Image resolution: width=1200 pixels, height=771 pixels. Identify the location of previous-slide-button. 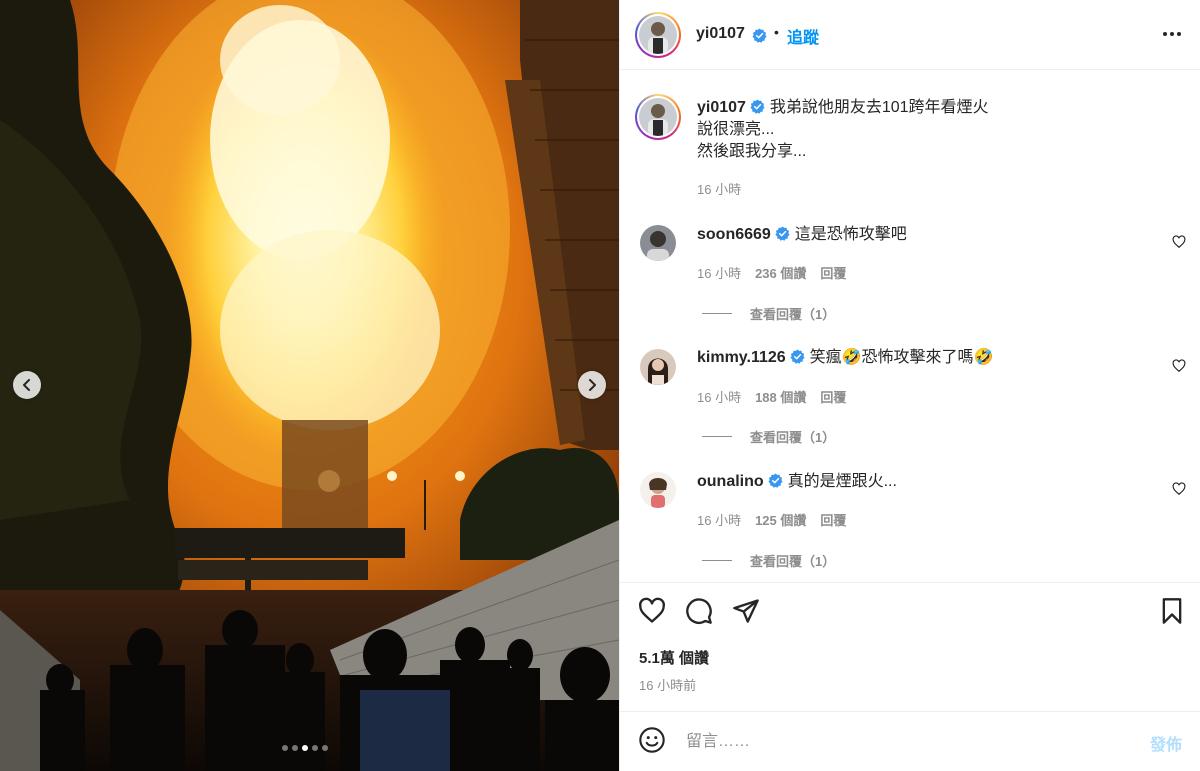
(27, 385).